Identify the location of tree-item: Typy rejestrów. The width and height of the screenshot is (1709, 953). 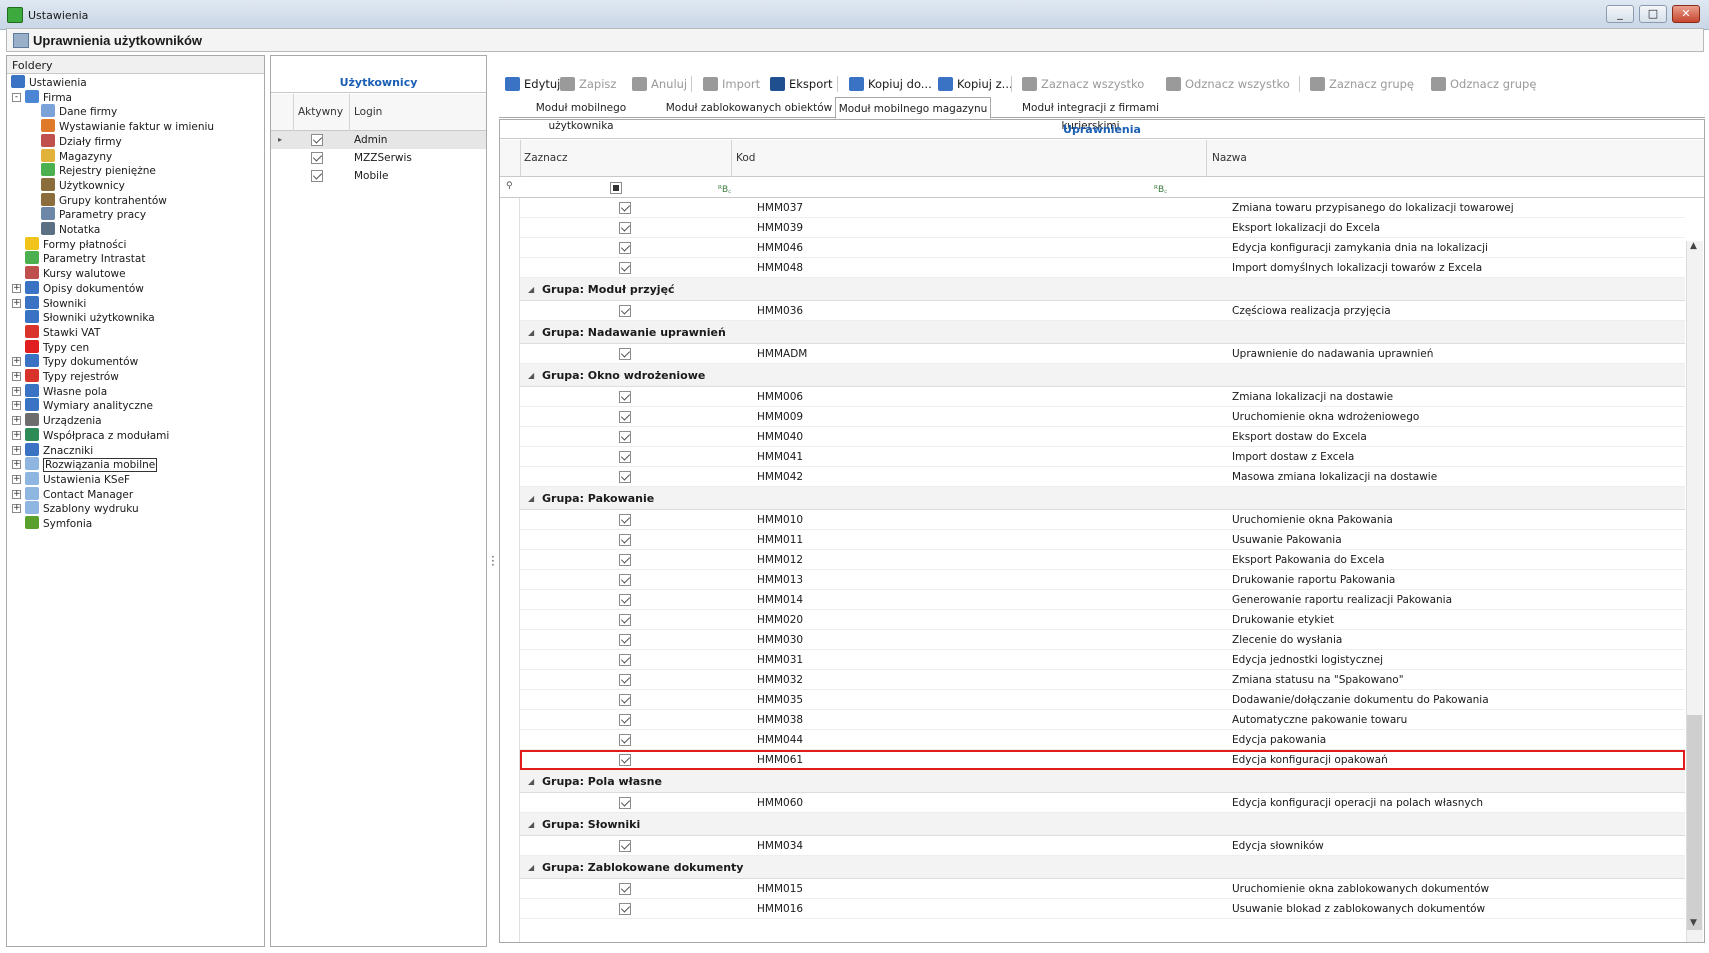
(72, 377).